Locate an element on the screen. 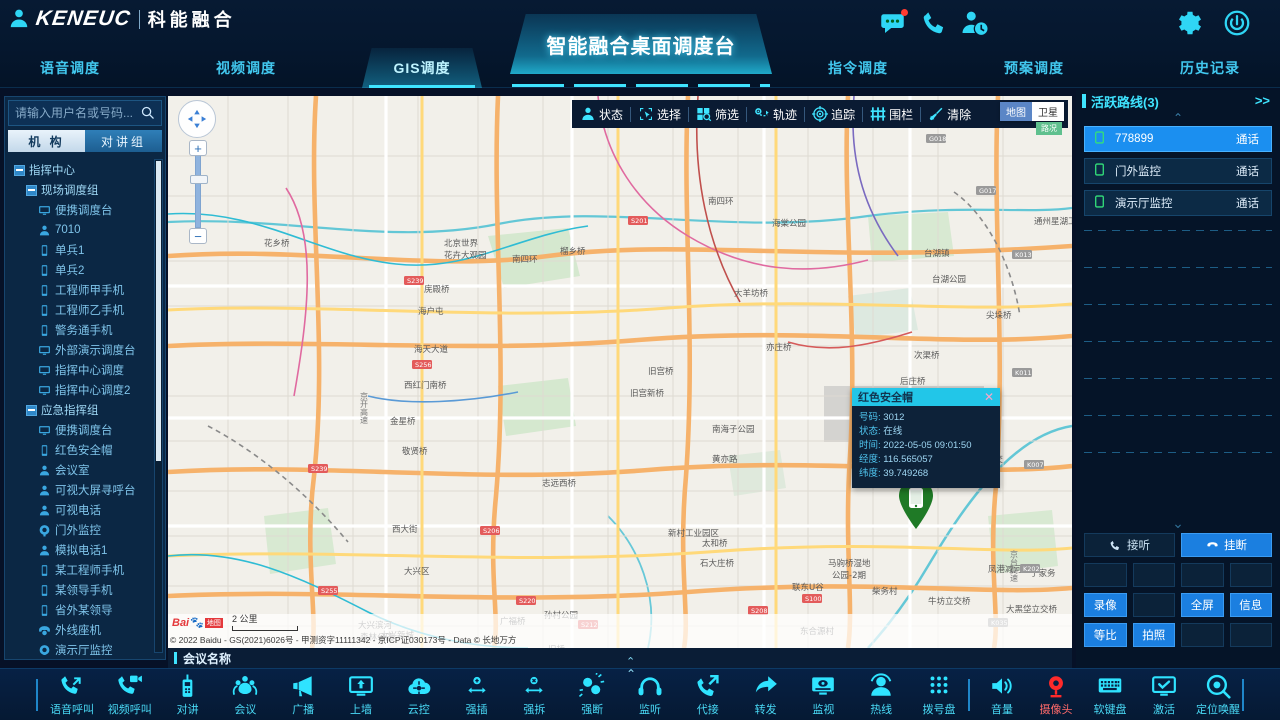 The height and width of the screenshot is (720, 1280). toolbar-action-语音呼叫: 语音呼叫 is located at coordinates (72, 696).